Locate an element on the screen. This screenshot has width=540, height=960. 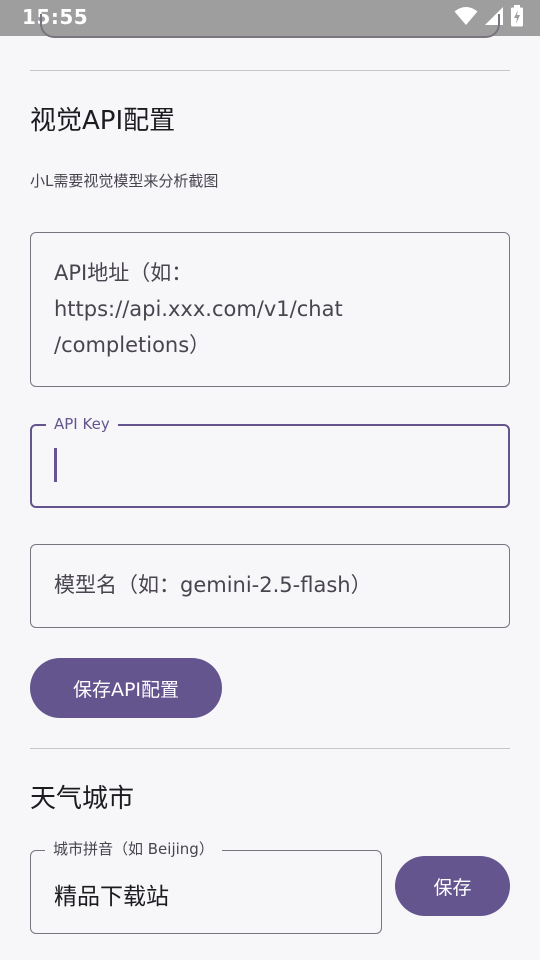
save-api-config-button: 保存API配置 is located at coordinates (126, 688).